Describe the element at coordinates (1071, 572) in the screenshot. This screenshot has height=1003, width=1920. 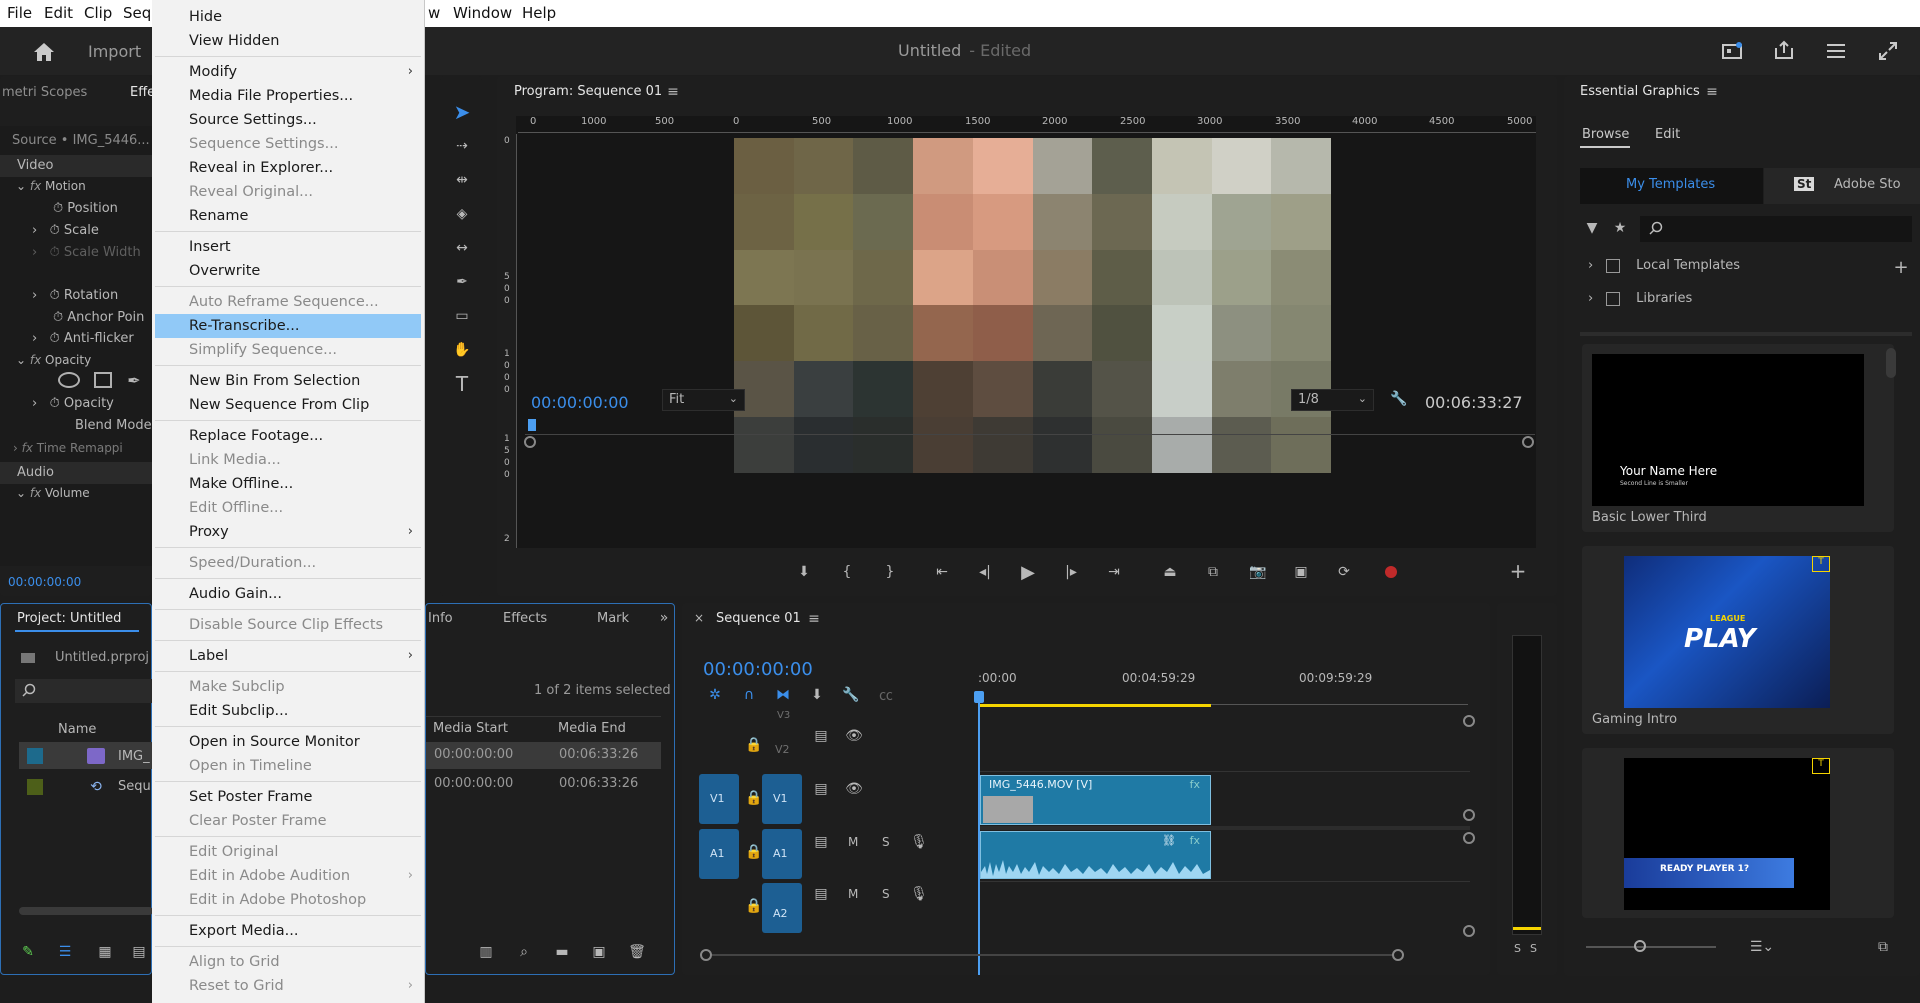
I see `step-forward-icon: |▸` at that location.